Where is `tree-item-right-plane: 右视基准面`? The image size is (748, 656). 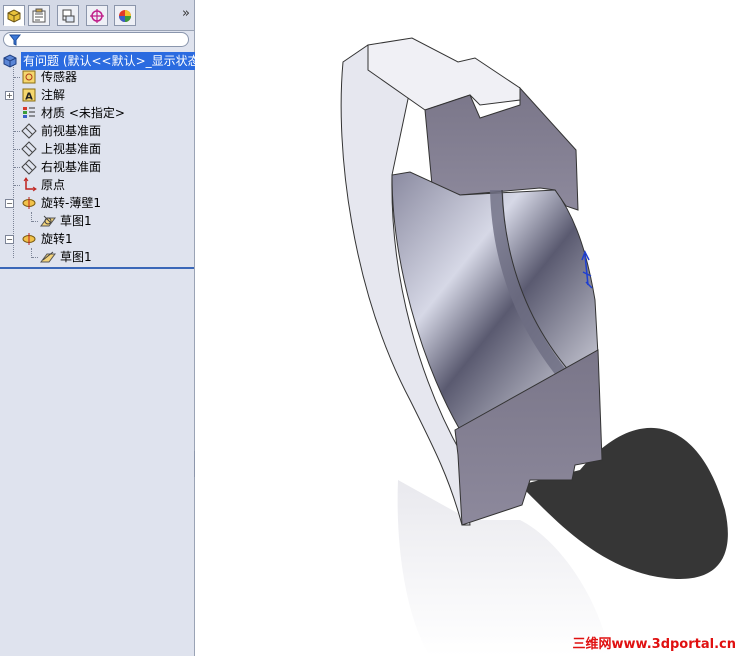 tree-item-right-plane: 右视基准面 is located at coordinates (97, 167).